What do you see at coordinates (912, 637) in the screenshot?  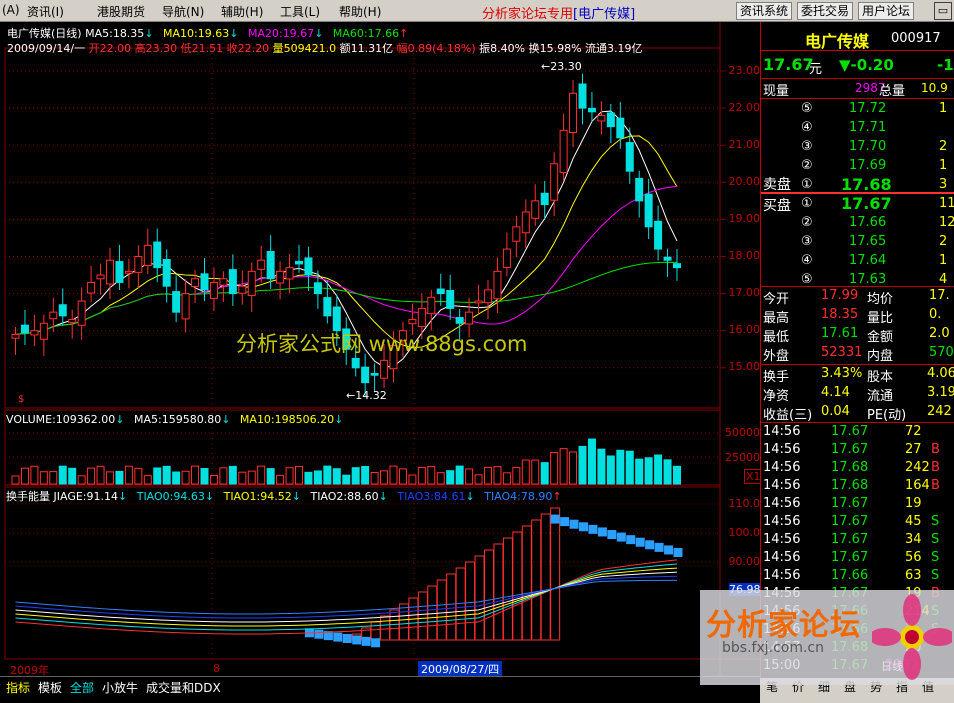 I see `flower-icon` at bounding box center [912, 637].